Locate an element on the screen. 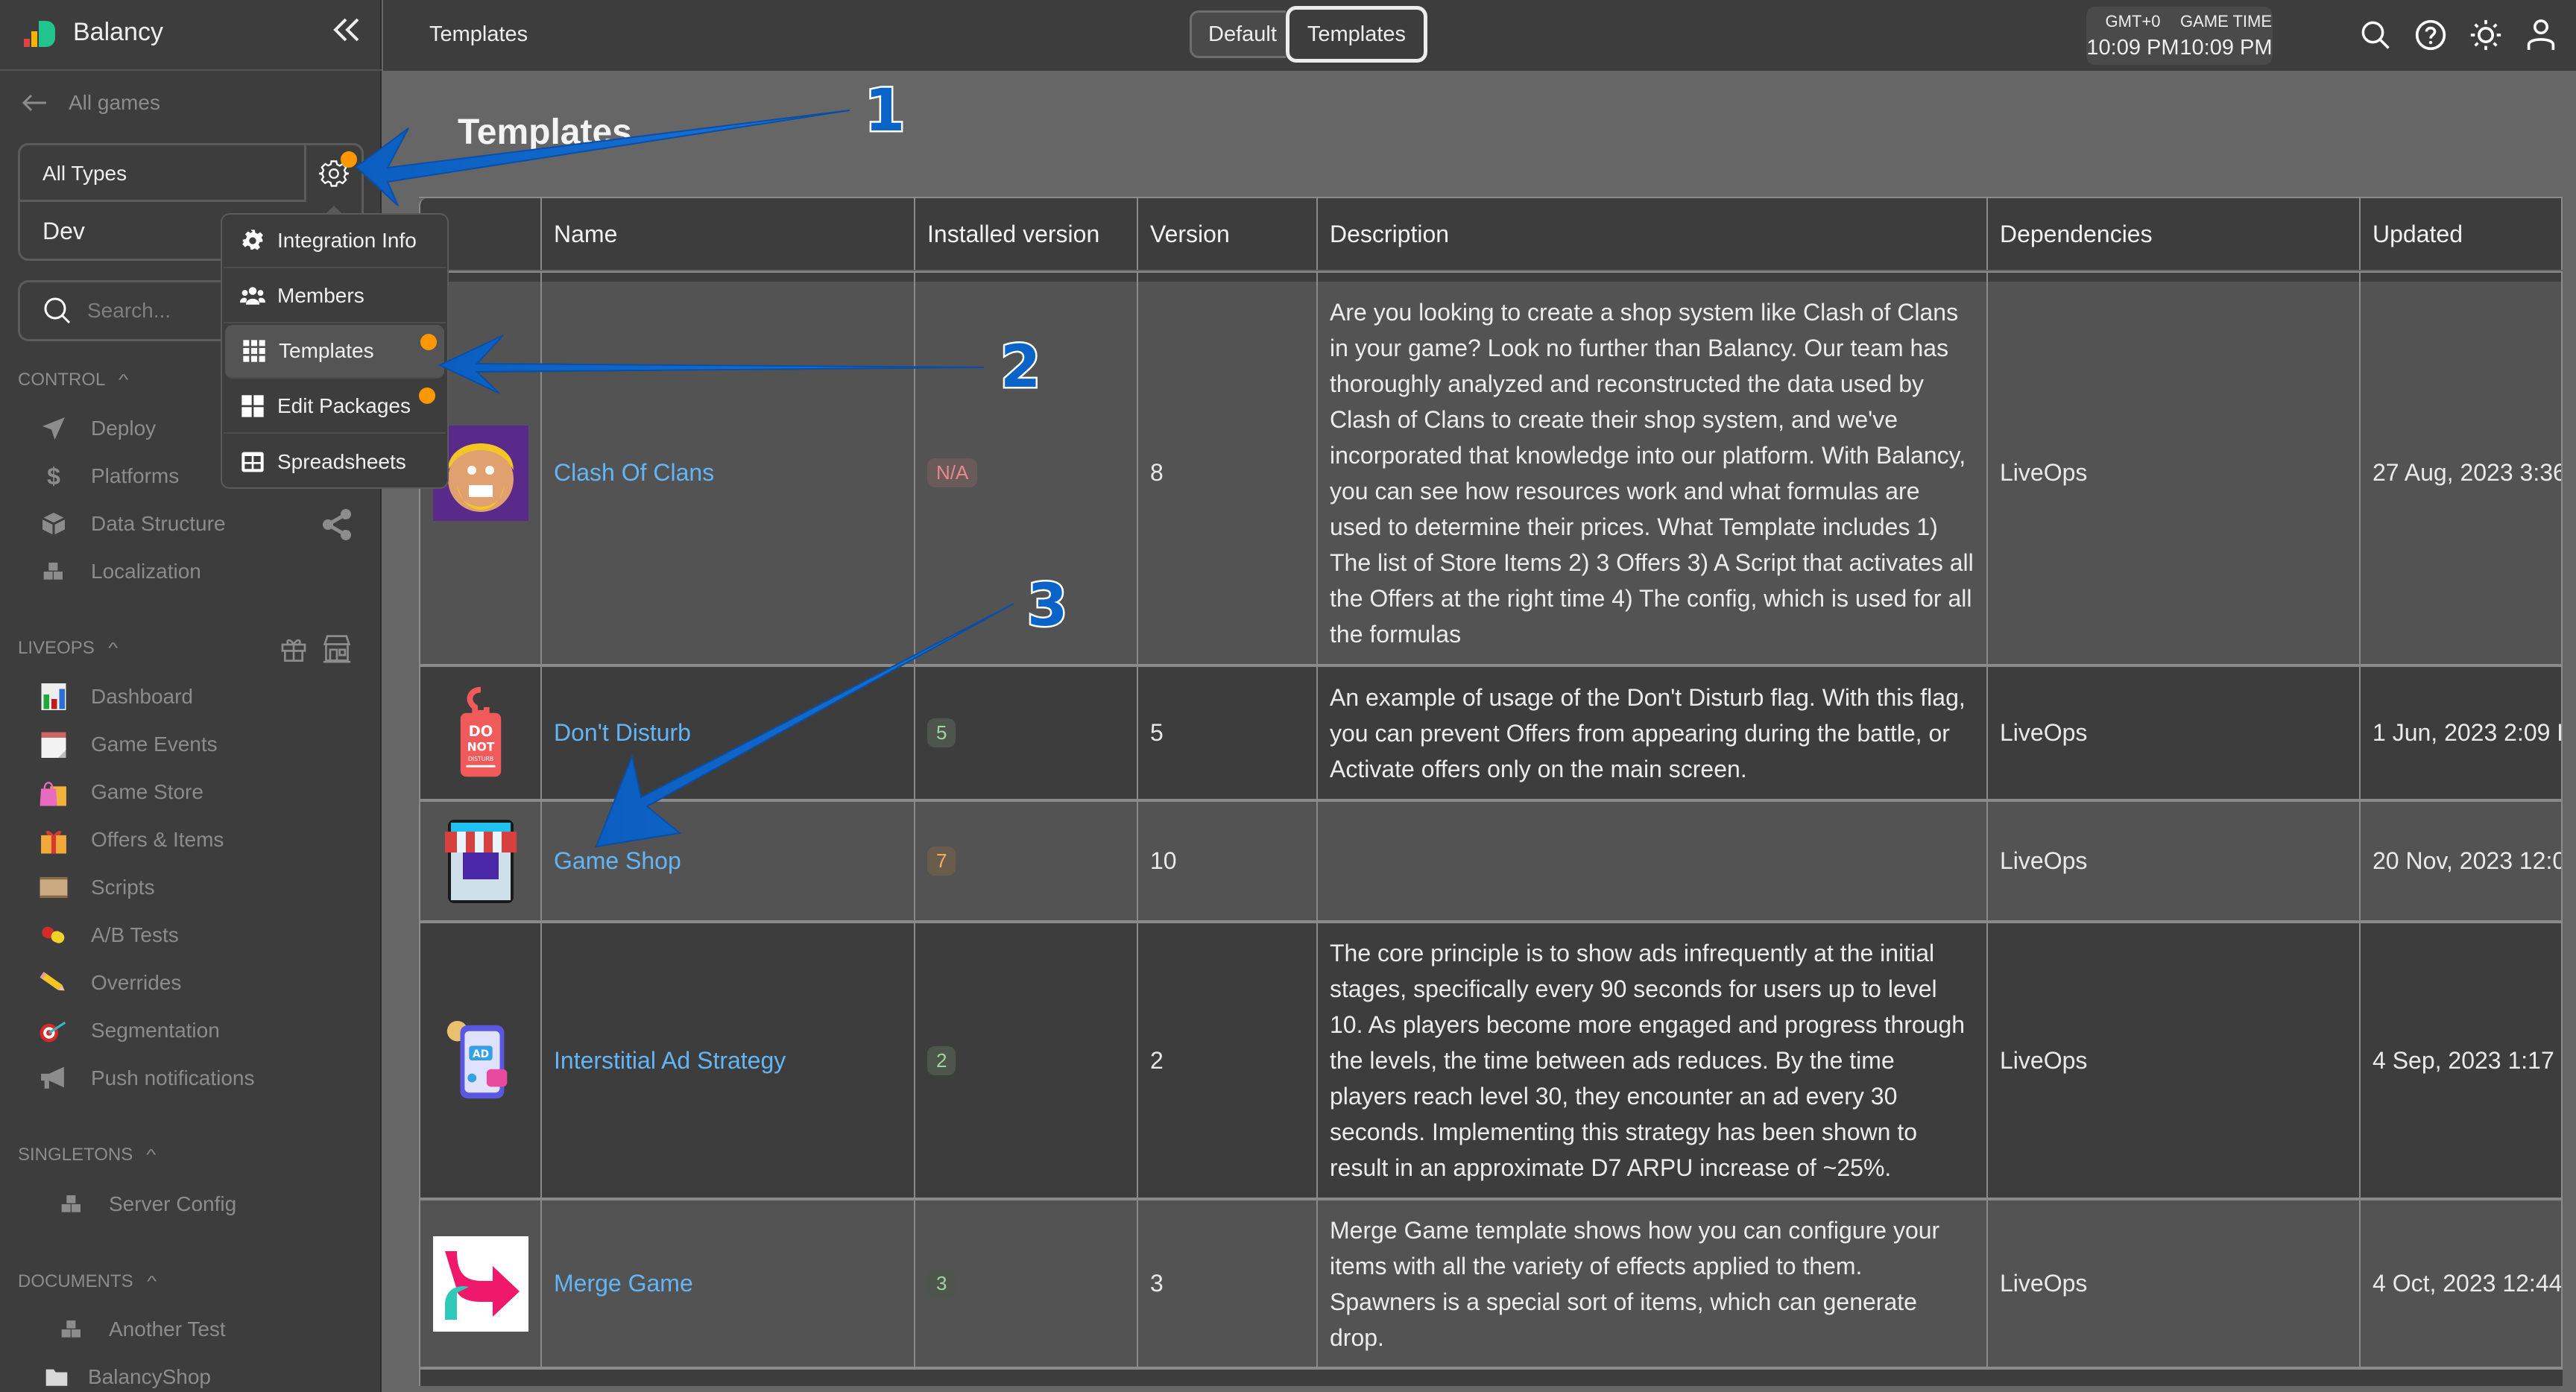  sidebar-item-deploy: Deploy is located at coordinates (98, 428).